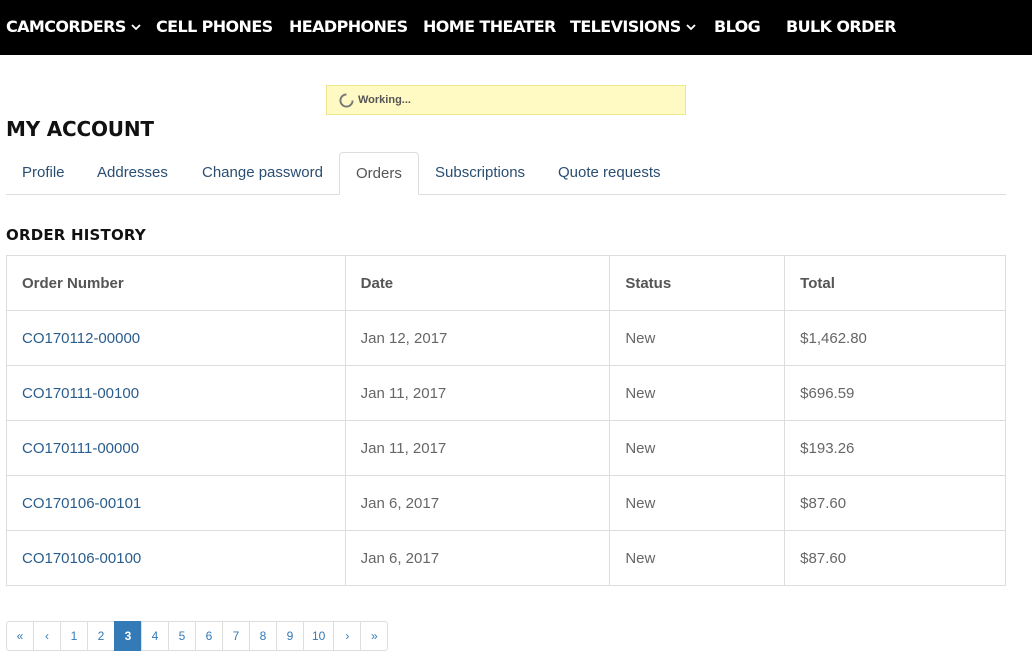 Image resolution: width=1032 pixels, height=670 pixels. I want to click on order-number-link: CO170111-00000, so click(80, 448).